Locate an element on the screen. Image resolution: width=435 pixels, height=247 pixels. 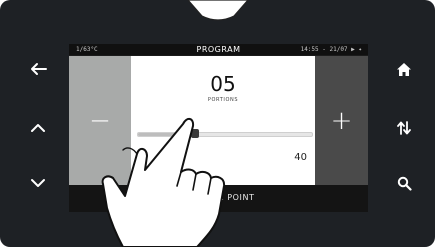
chevron-up-icon is located at coordinates (38, 128).